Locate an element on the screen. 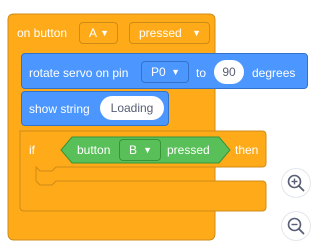  pin-dropdown-value: P0 is located at coordinates (158, 72).